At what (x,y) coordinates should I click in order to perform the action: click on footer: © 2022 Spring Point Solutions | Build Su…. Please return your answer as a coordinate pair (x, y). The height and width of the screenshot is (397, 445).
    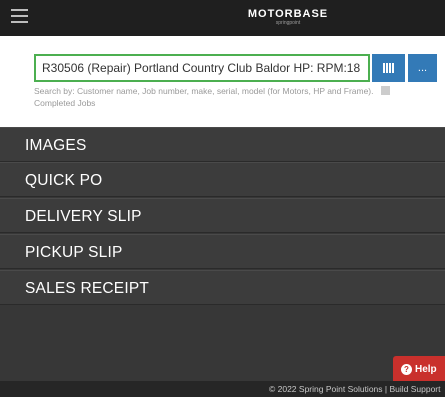
    Looking at the image, I should click on (222, 389).